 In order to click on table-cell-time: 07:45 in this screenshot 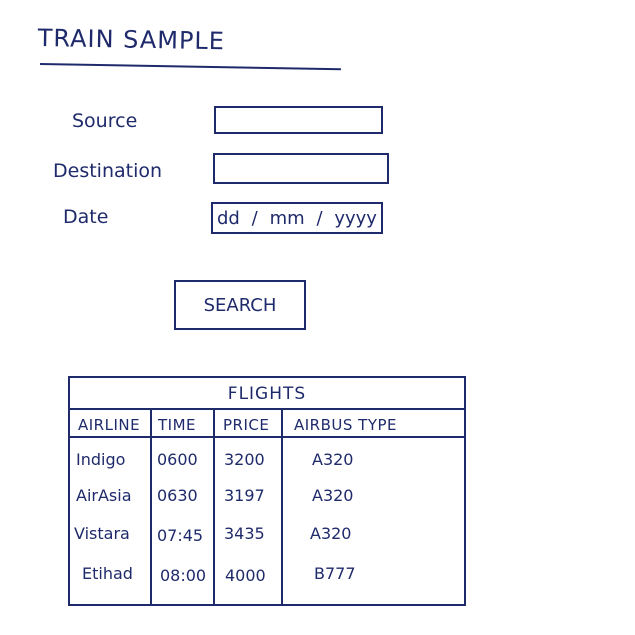, I will do `click(180, 535)`.